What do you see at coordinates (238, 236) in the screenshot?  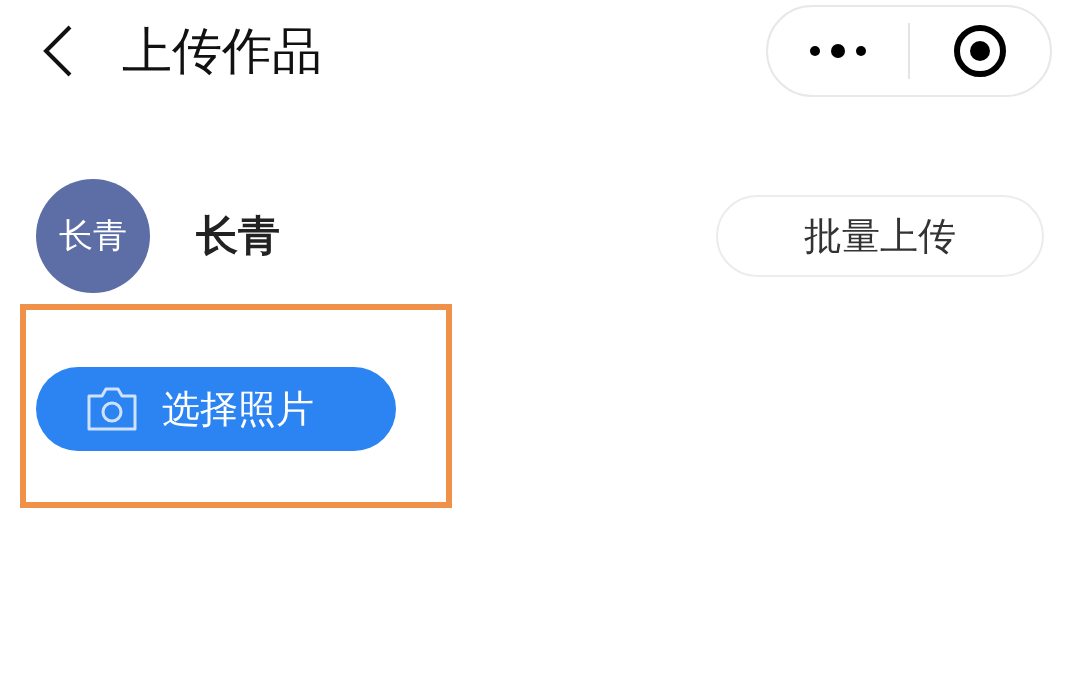 I see `user-name: 长青` at bounding box center [238, 236].